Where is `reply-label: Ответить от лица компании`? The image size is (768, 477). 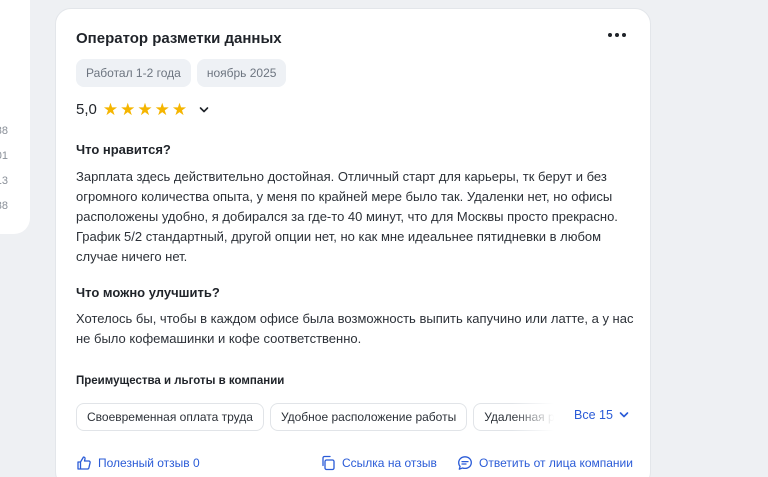 reply-label: Ответить от лица компании is located at coordinates (556, 463).